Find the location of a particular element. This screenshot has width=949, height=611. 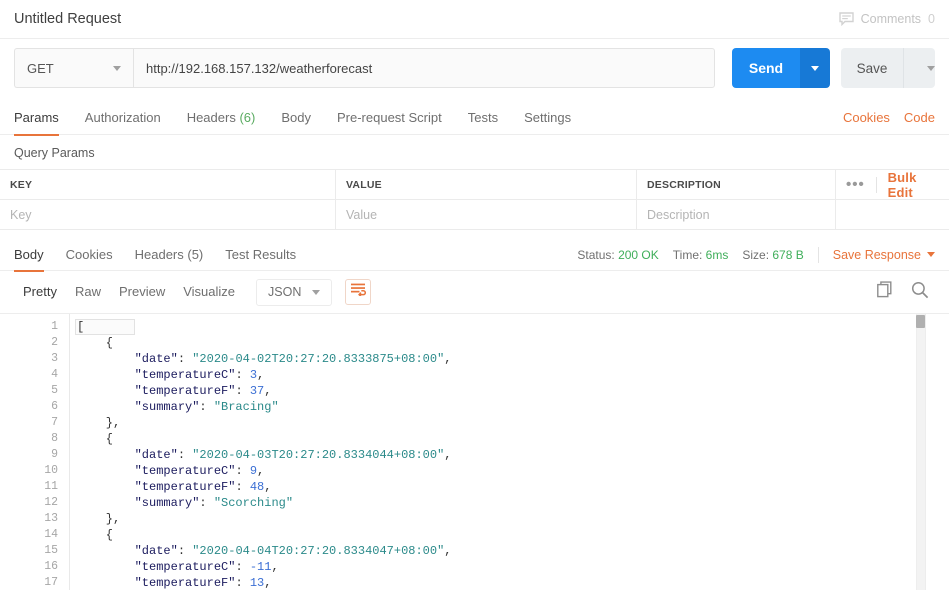

http-method-select: GET is located at coordinates (73, 68).